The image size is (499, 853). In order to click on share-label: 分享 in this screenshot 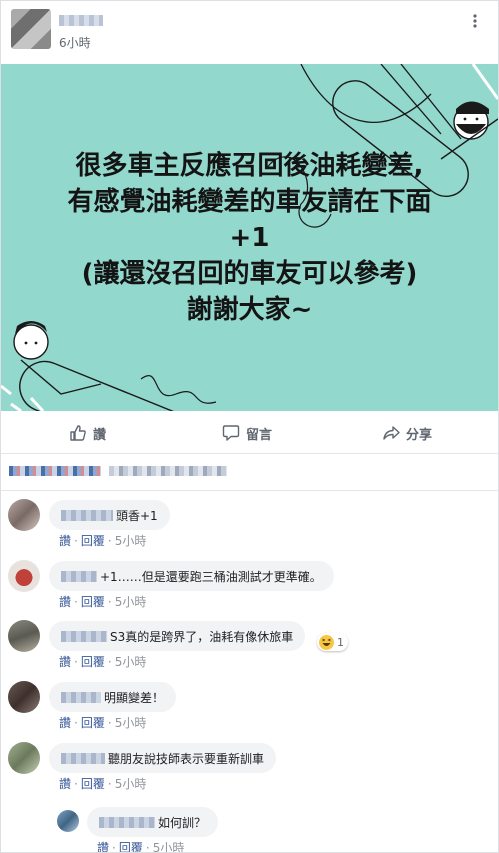, I will do `click(419, 435)`.